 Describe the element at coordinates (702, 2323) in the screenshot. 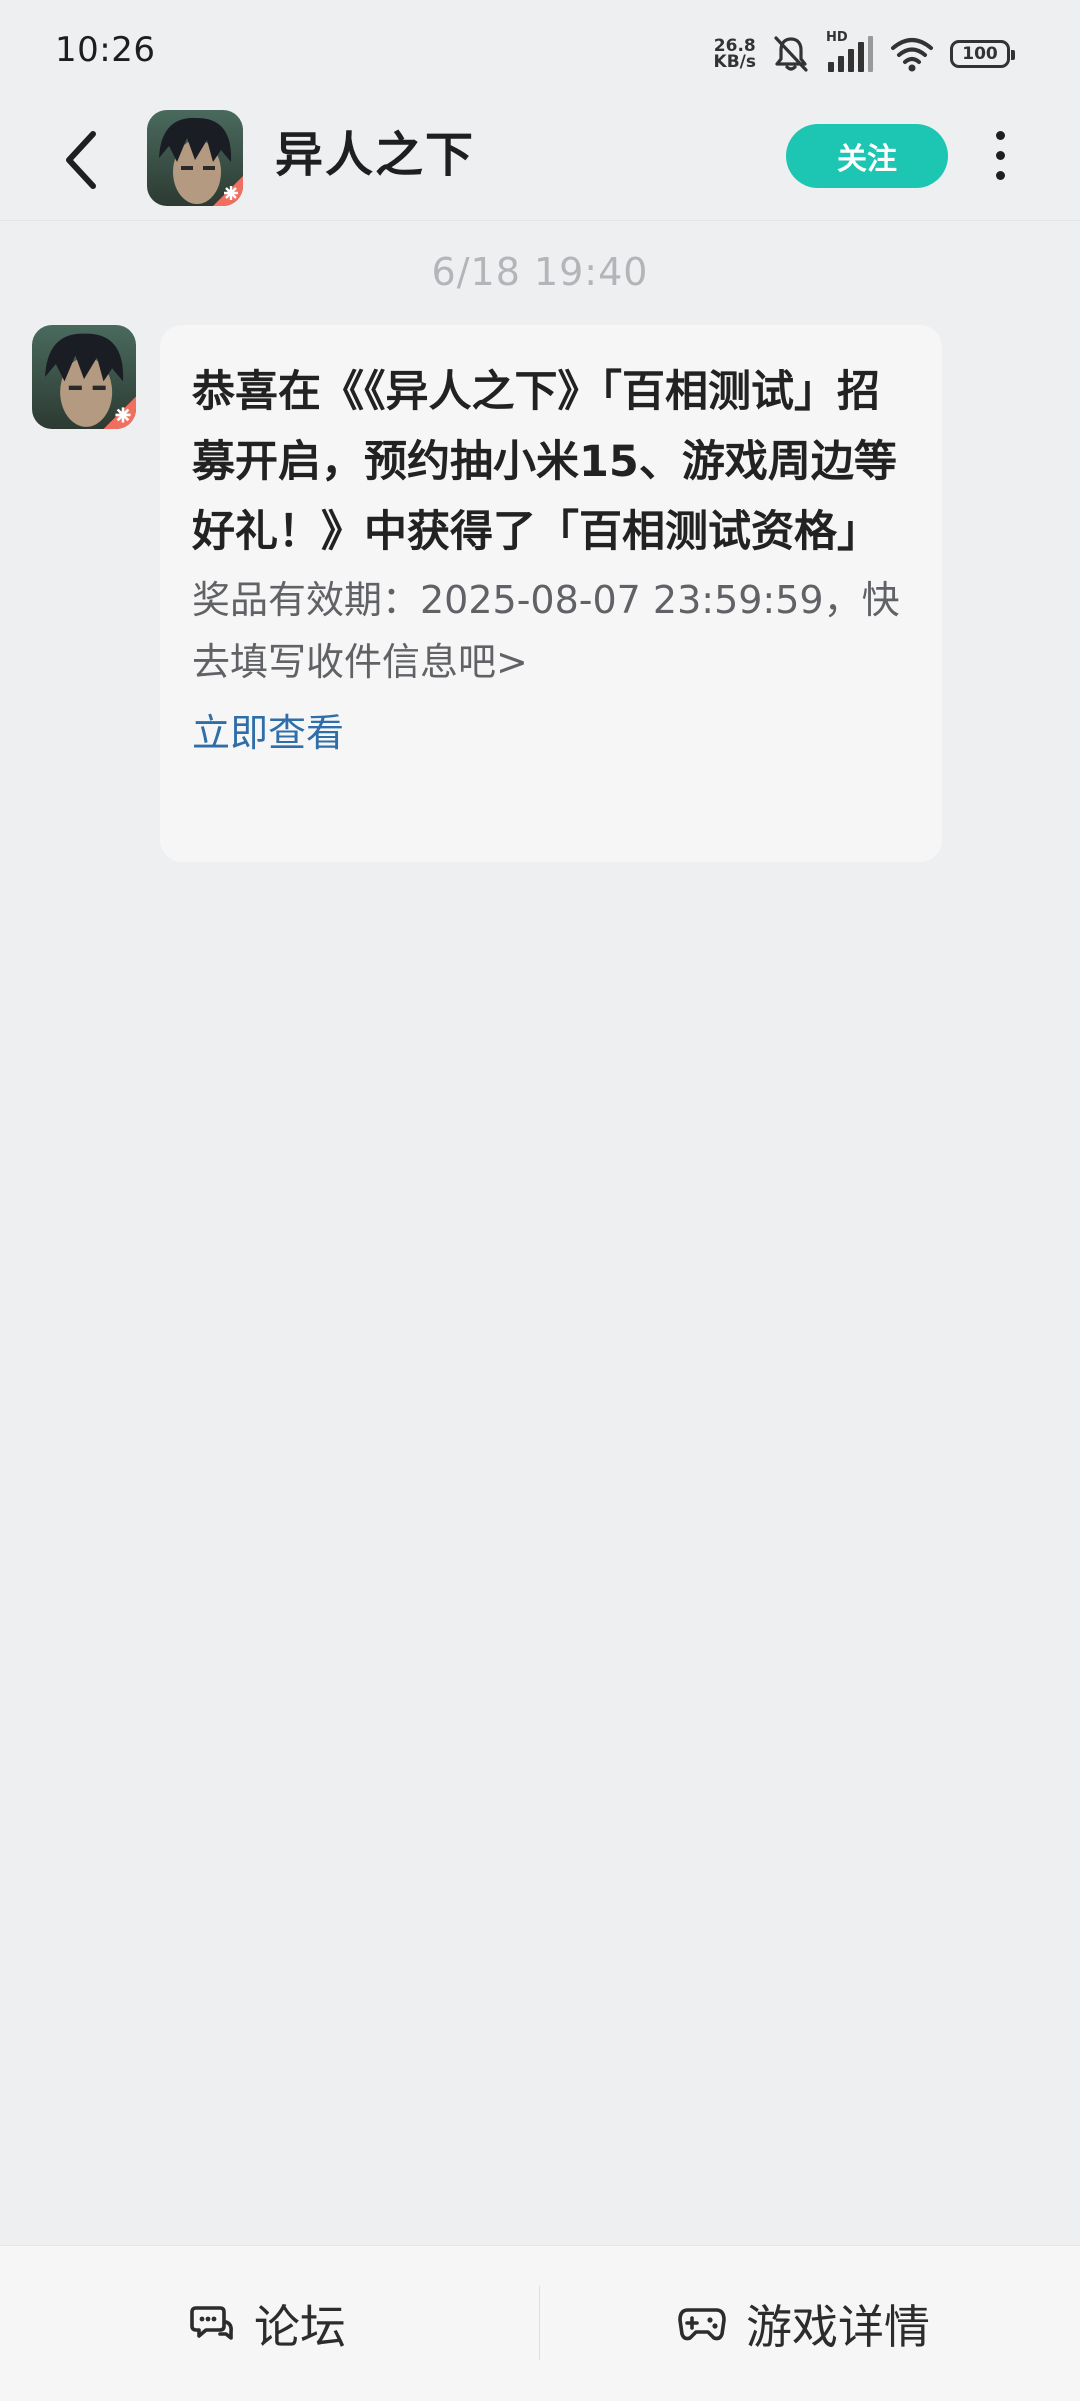

I see `gamepad-icon` at that location.